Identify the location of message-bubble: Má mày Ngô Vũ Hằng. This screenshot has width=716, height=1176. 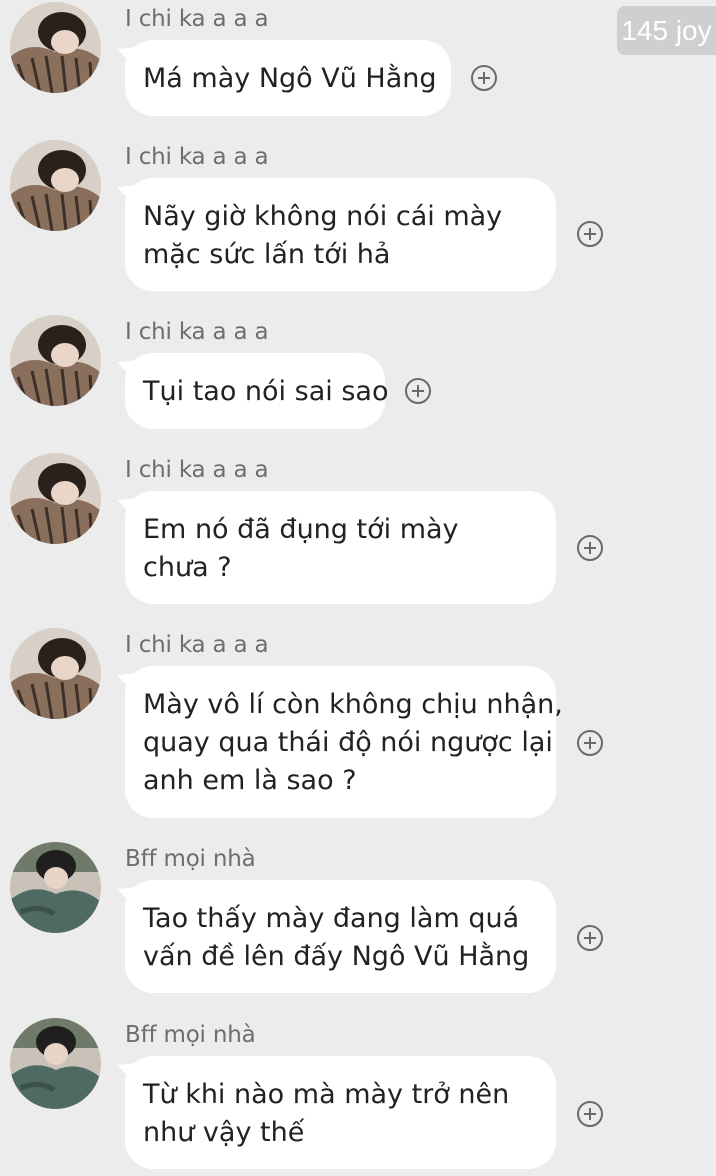
(288, 78).